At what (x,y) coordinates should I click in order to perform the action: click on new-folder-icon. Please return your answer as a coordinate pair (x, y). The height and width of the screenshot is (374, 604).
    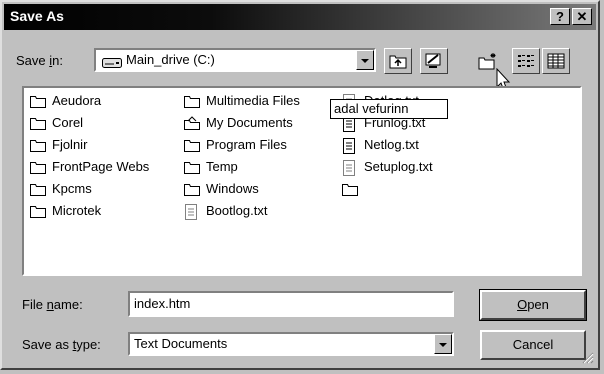
    Looking at the image, I should click on (488, 62).